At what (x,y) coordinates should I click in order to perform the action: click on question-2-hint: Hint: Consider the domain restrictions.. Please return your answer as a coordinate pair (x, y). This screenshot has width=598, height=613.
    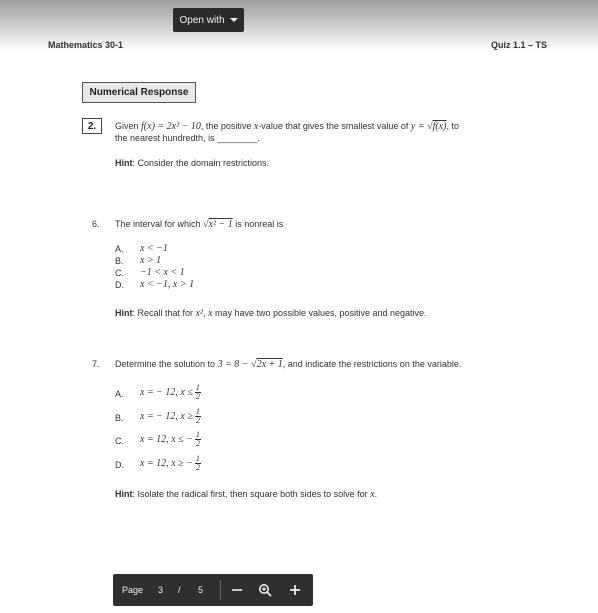
    Looking at the image, I should click on (192, 163).